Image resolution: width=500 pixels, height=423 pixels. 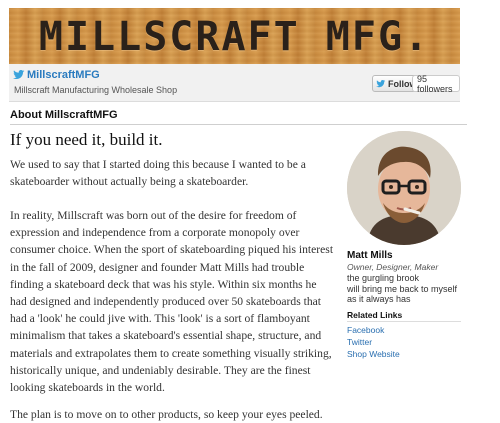 What do you see at coordinates (96, 90) in the screenshot?
I see `profile-description: Millscraft Manufacturing Wholesale Shop` at bounding box center [96, 90].